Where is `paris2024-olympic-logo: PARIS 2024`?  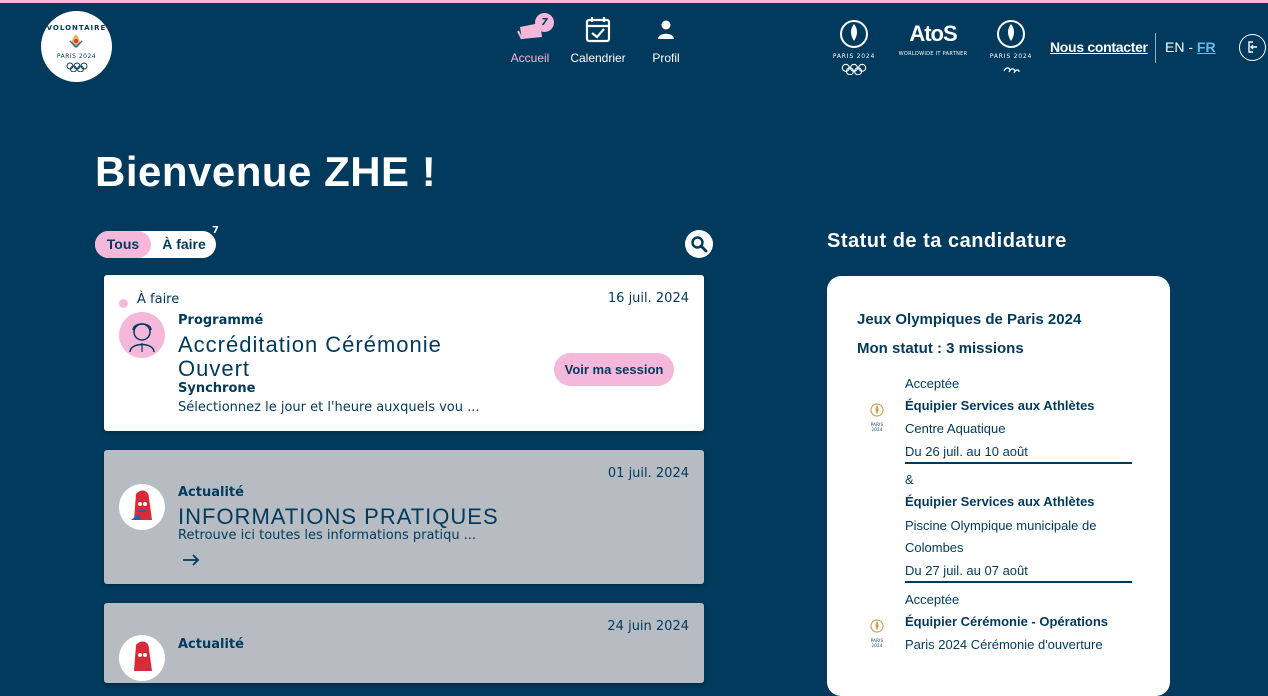
paris2024-olympic-logo: PARIS 2024 is located at coordinates (854, 49).